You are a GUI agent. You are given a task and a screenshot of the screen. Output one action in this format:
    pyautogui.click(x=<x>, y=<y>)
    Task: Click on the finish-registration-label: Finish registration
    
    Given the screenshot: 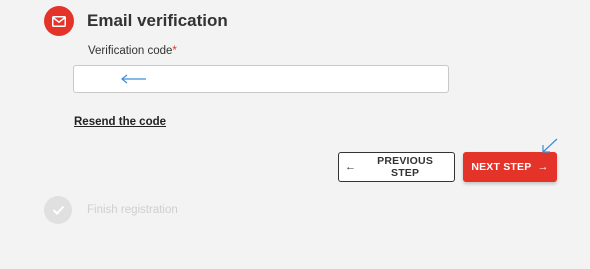 What is the action you would take?
    pyautogui.click(x=132, y=210)
    